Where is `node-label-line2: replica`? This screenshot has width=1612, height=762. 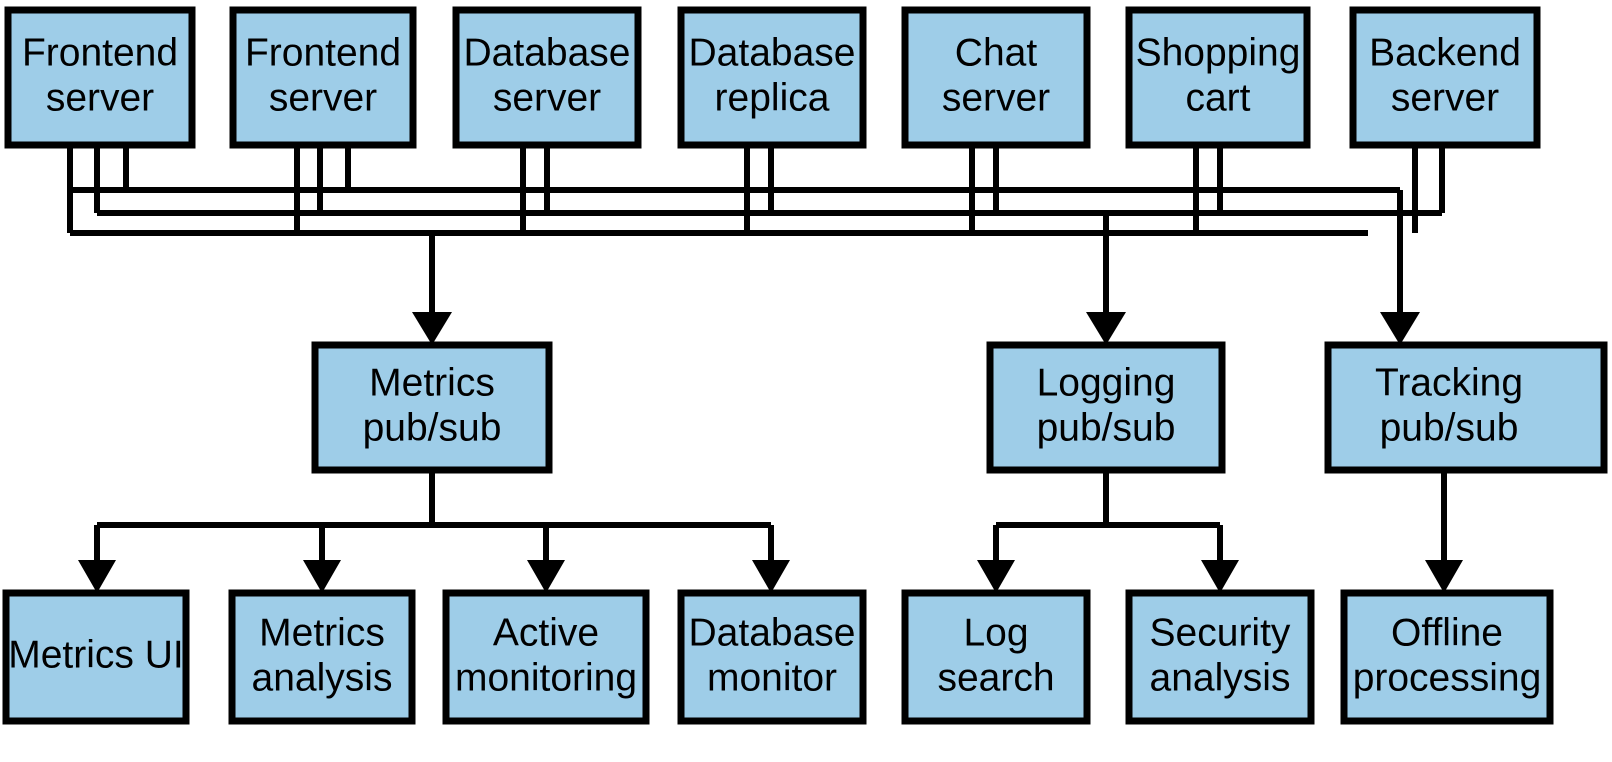
node-label-line2: replica is located at coordinates (772, 97).